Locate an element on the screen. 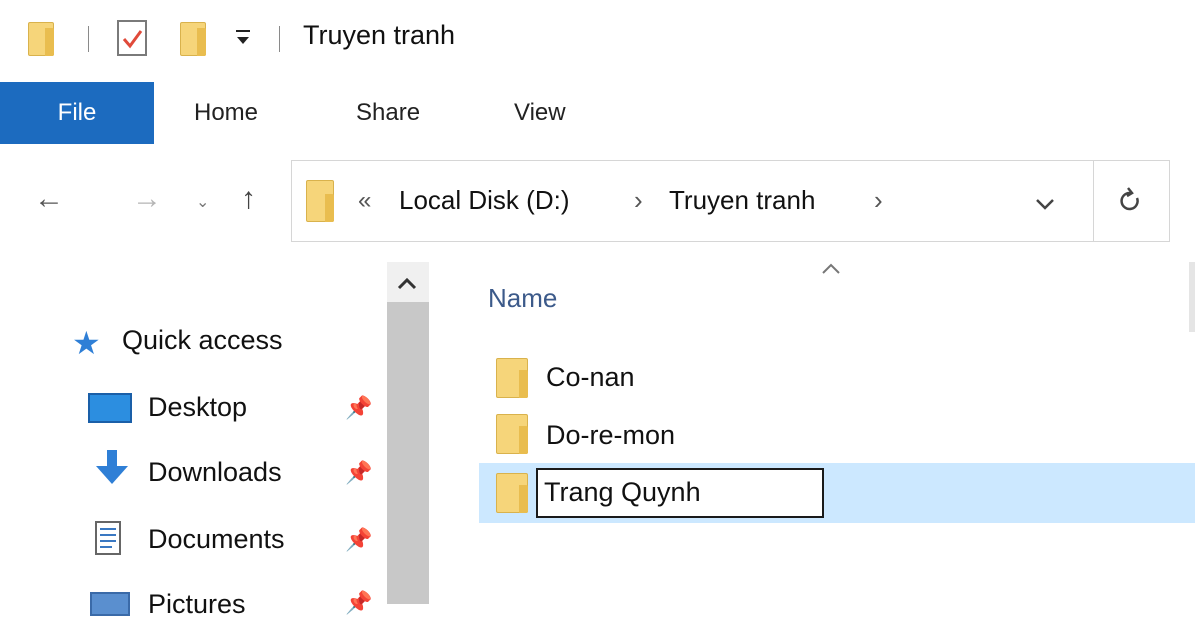  file-item-co-nan: Co-nan is located at coordinates (590, 377).